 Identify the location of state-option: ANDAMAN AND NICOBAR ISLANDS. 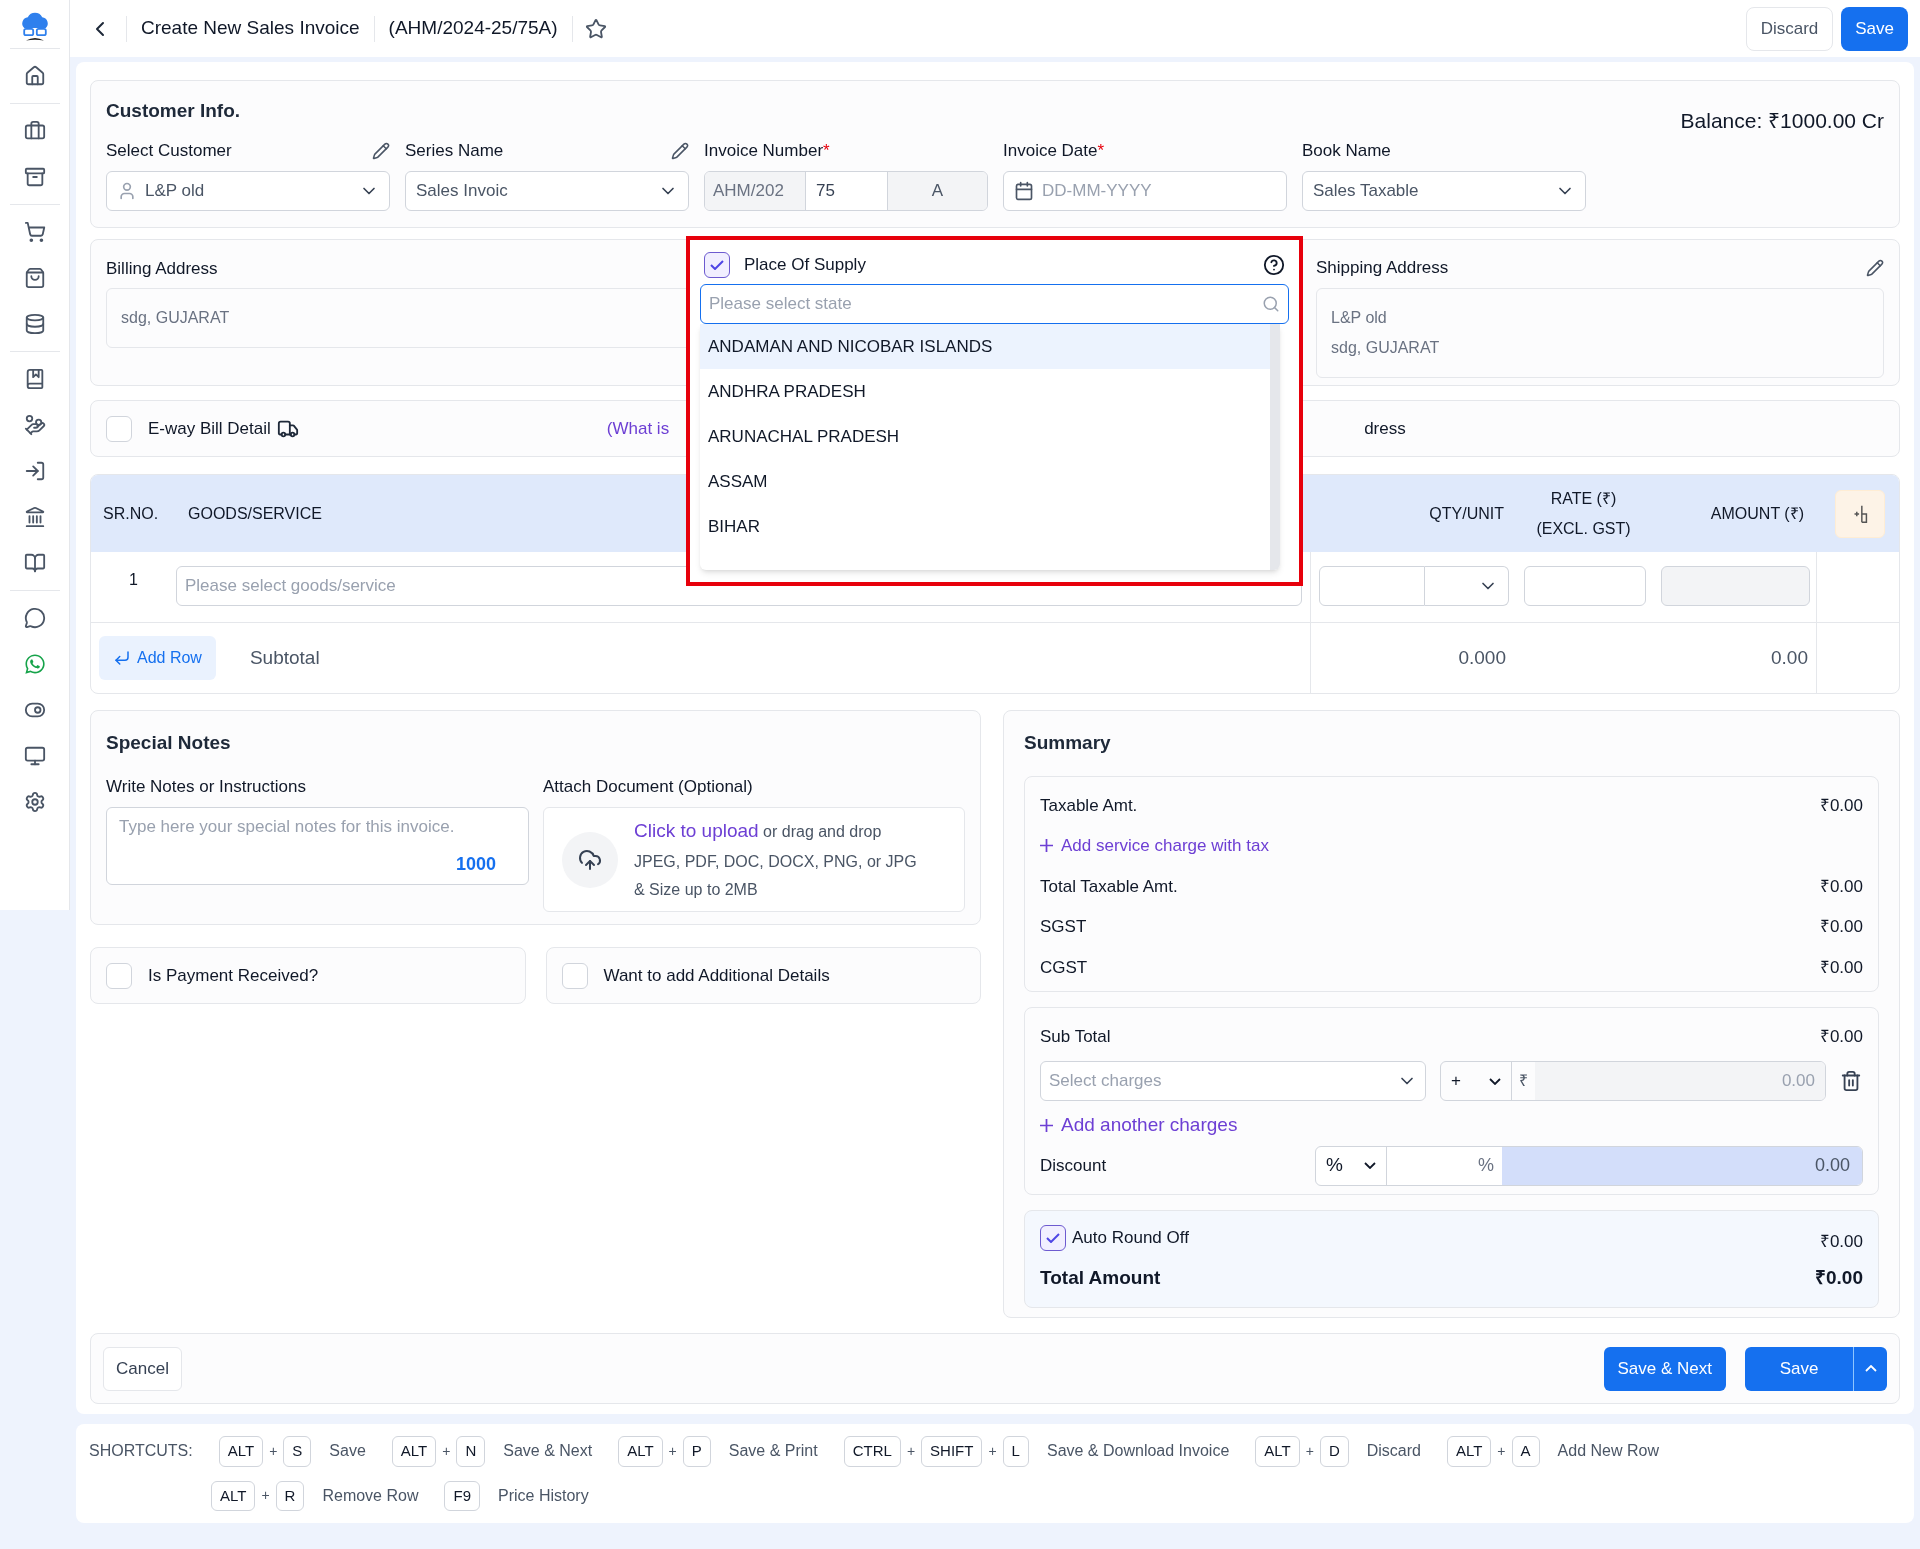
(985, 346).